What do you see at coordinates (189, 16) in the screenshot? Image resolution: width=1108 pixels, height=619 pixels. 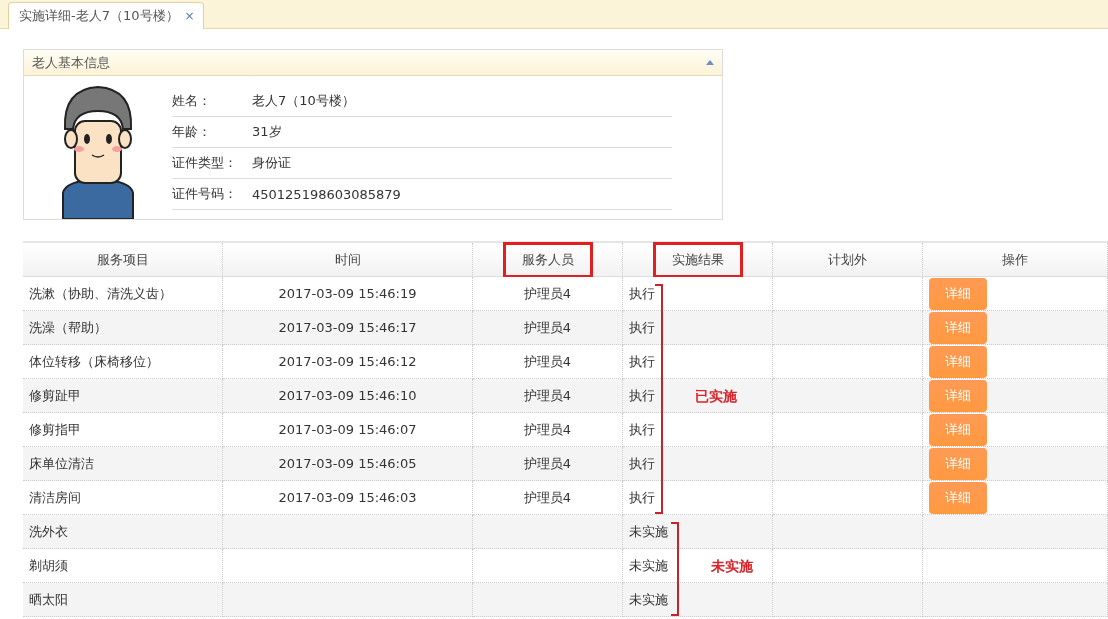 I see `close-icon: ×` at bounding box center [189, 16].